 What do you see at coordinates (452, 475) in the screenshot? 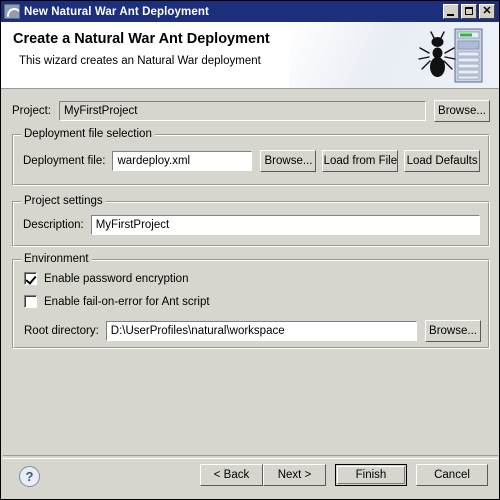
I see `cancel-button: Cancel` at bounding box center [452, 475].